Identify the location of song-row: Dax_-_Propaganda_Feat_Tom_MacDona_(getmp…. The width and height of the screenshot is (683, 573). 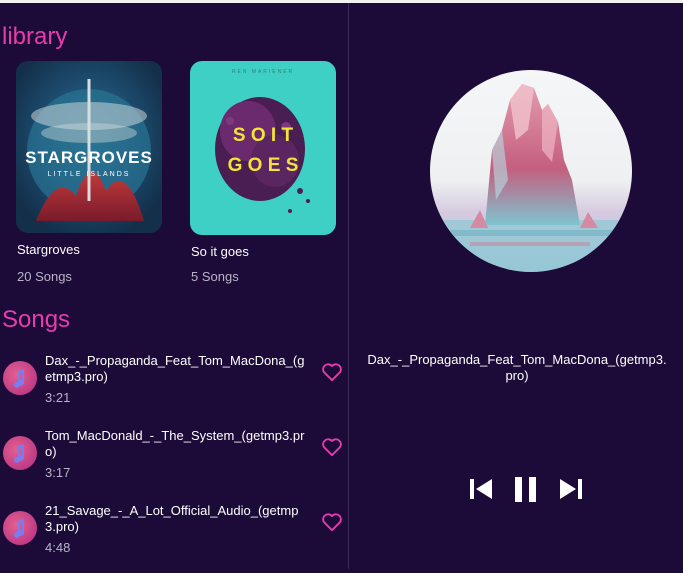
(174, 388).